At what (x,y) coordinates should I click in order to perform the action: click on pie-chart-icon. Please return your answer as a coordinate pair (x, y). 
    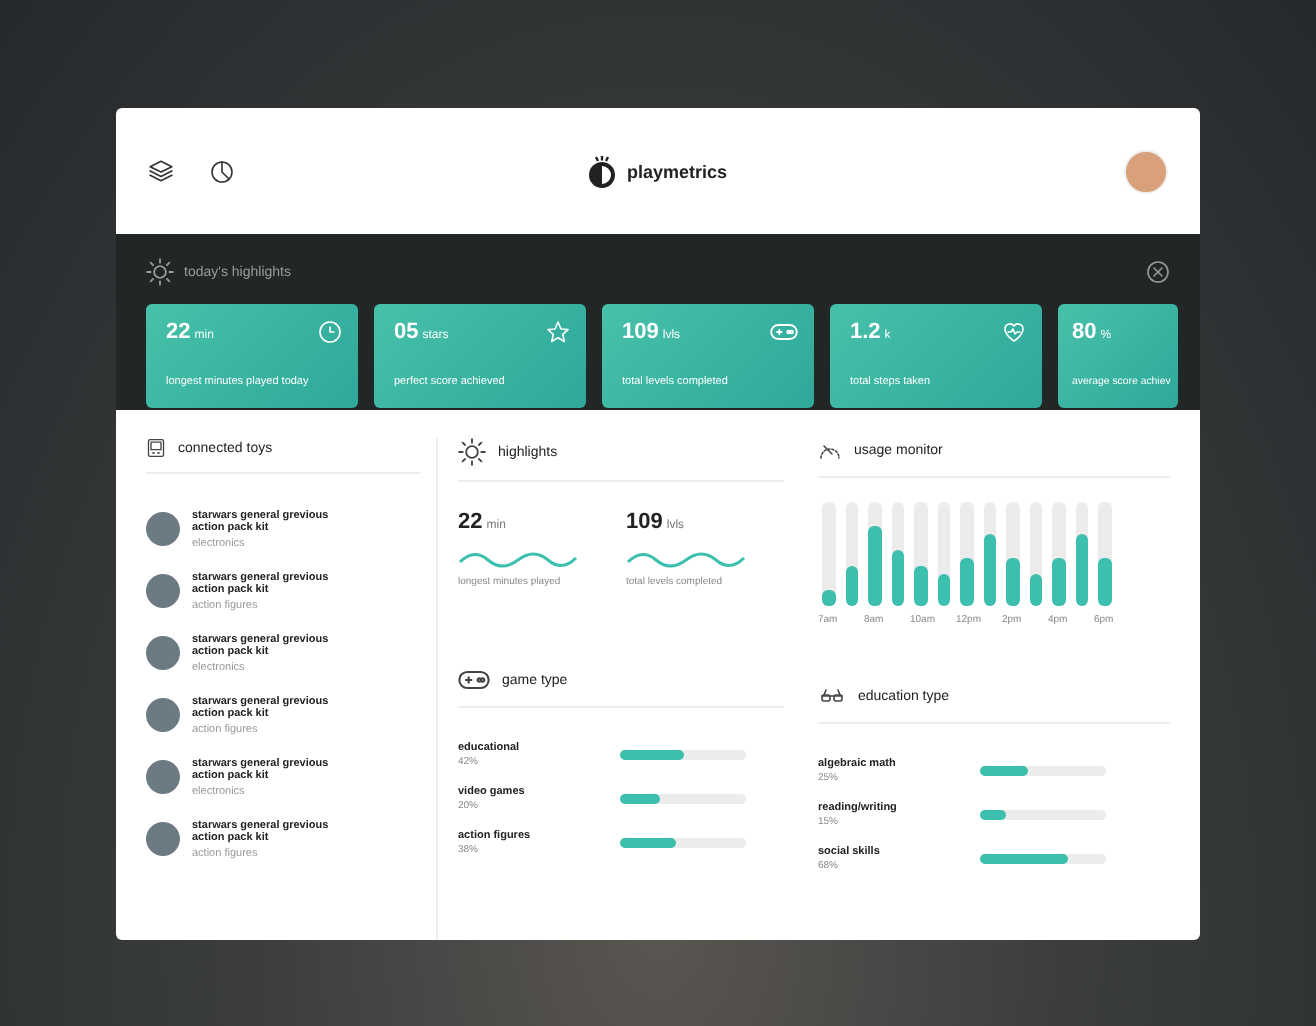
    Looking at the image, I should click on (222, 171).